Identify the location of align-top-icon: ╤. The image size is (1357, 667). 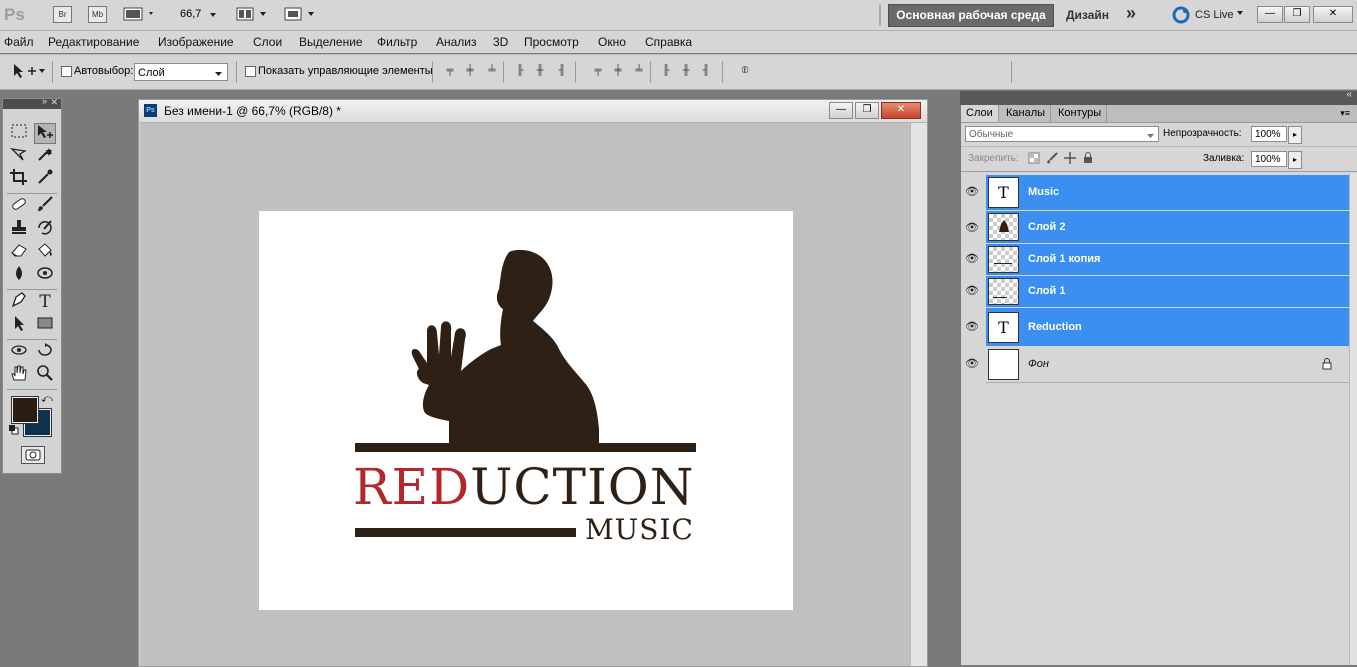
(450, 71).